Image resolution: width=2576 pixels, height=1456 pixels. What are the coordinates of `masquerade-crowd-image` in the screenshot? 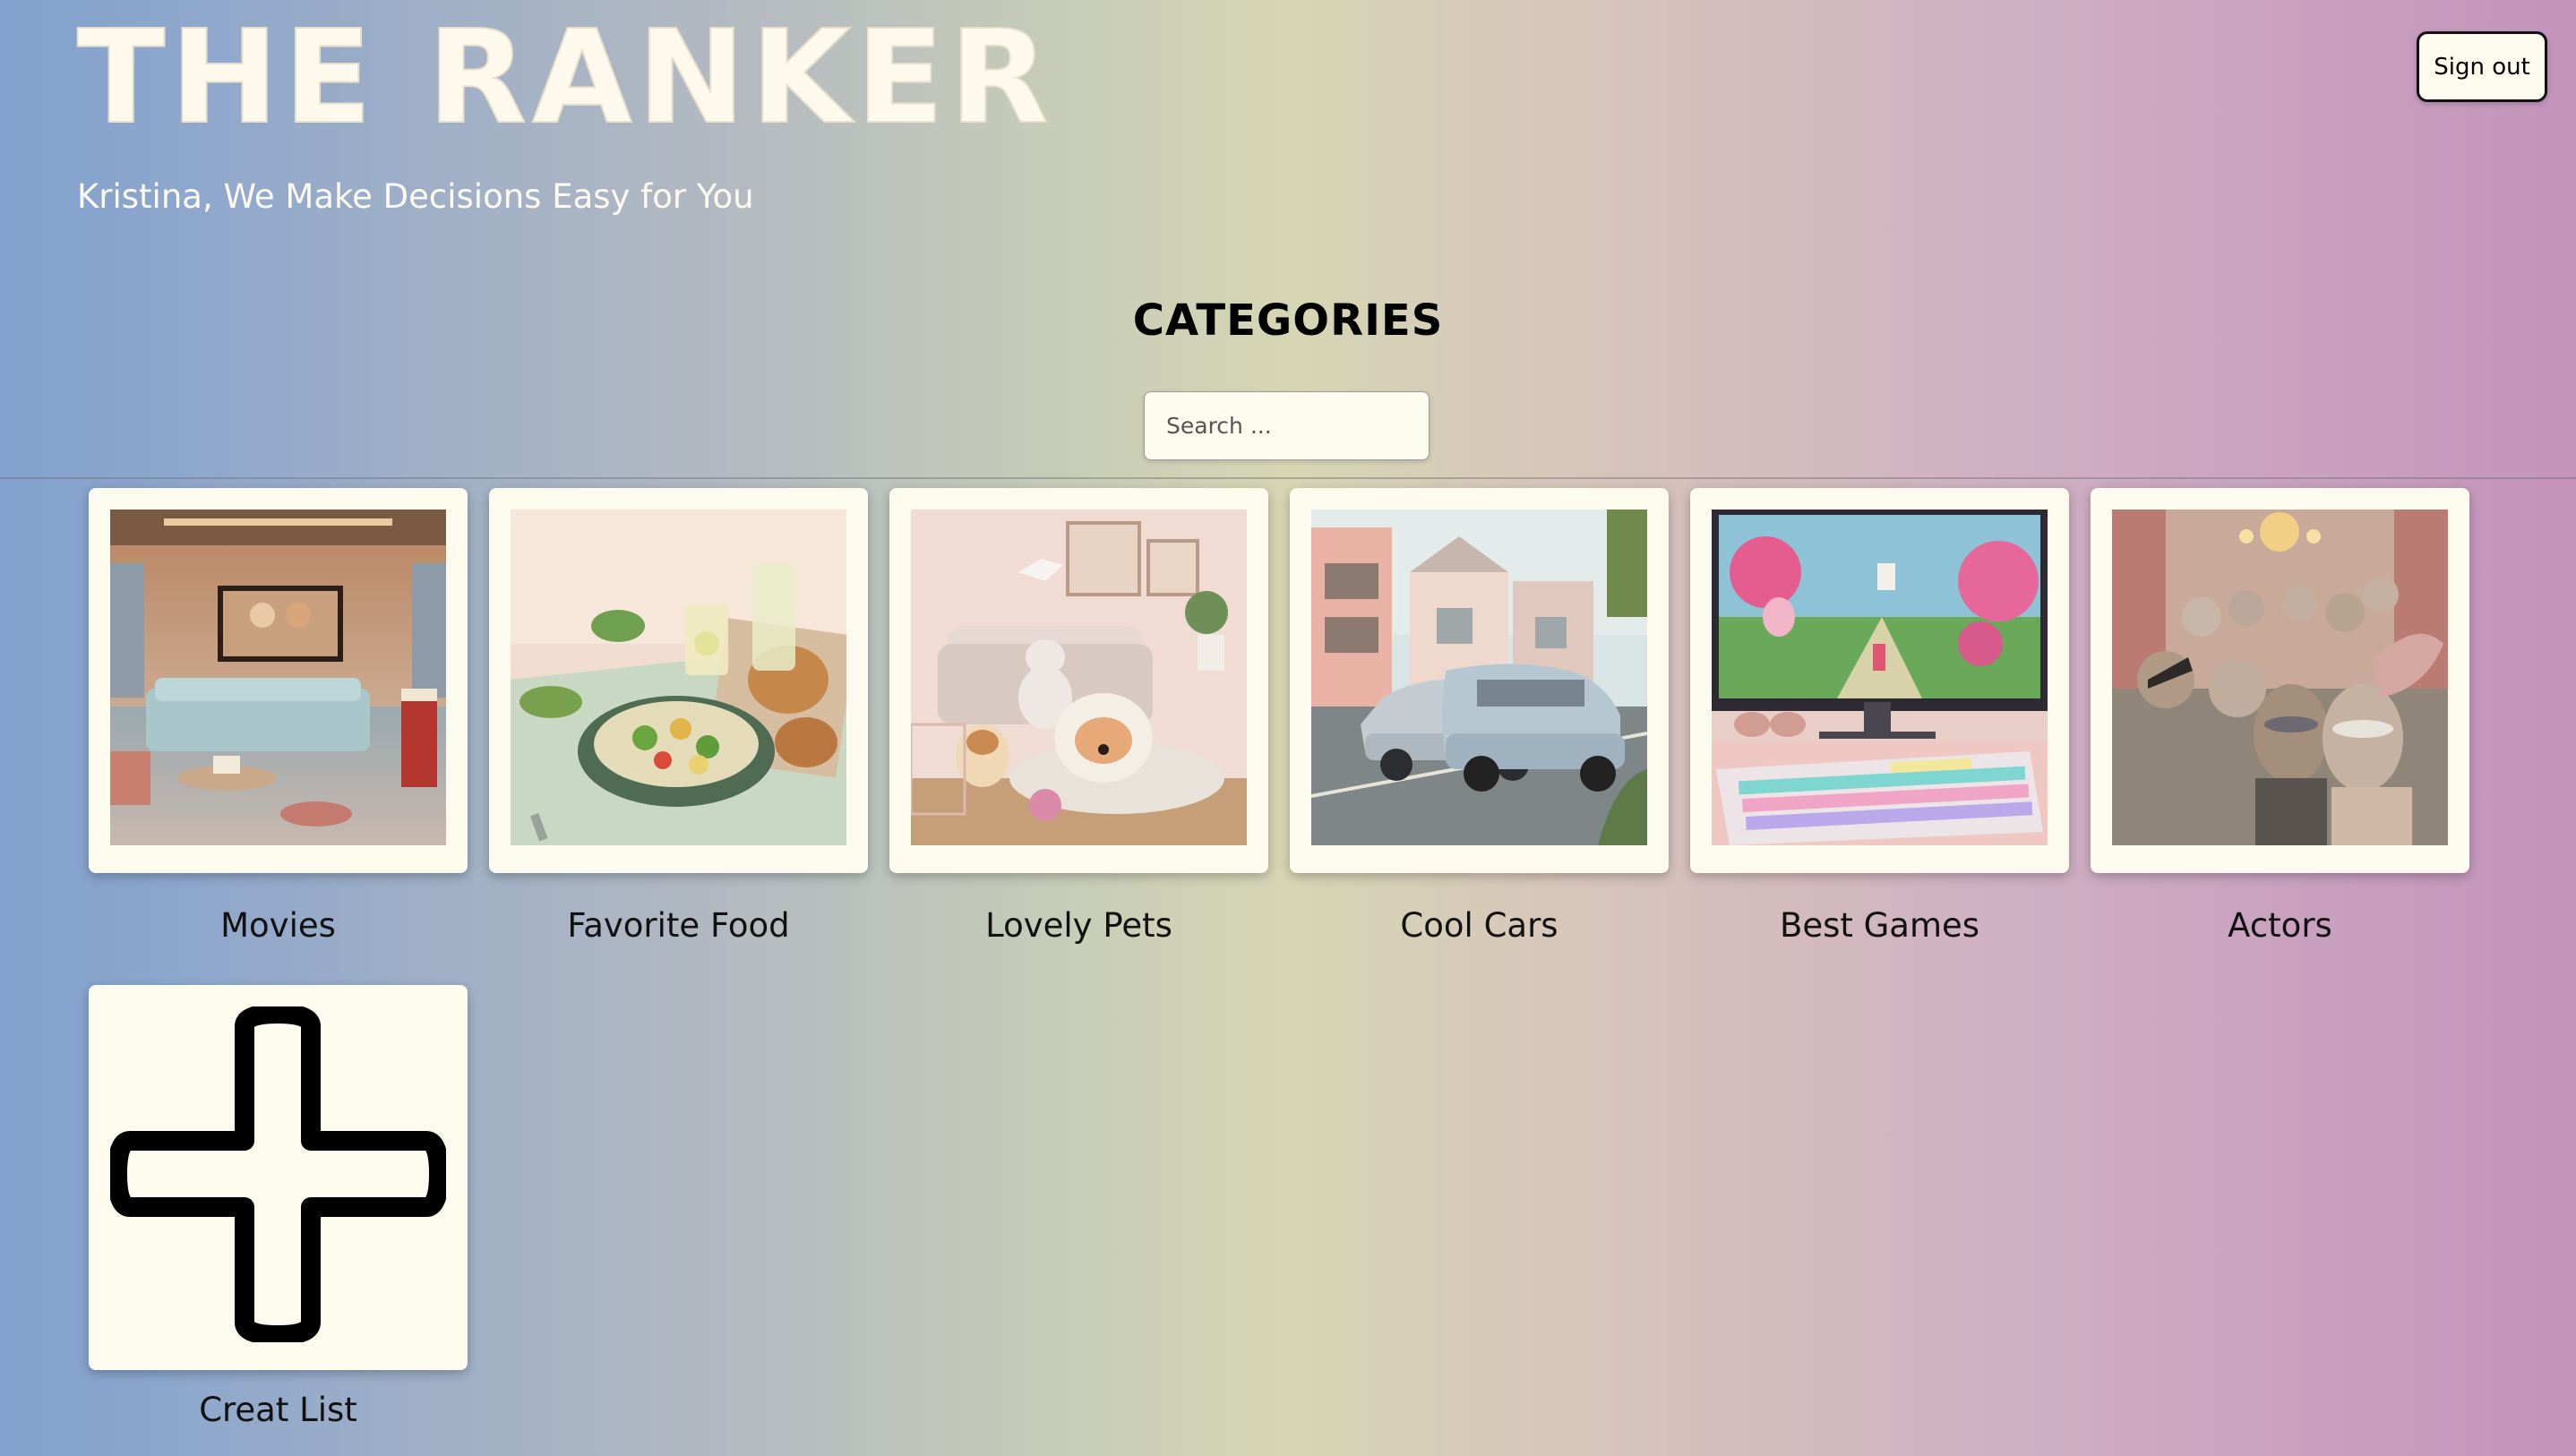 It's located at (2280, 677).